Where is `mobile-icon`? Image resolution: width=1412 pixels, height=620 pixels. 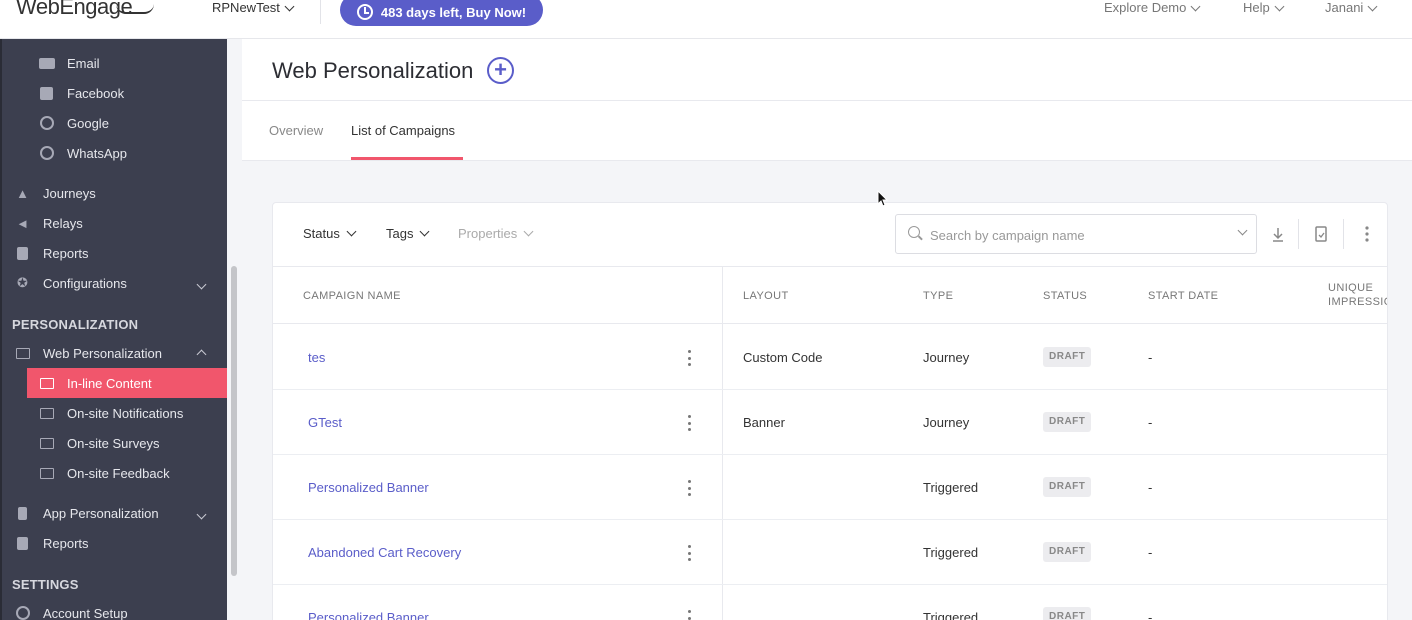 mobile-icon is located at coordinates (22, 513).